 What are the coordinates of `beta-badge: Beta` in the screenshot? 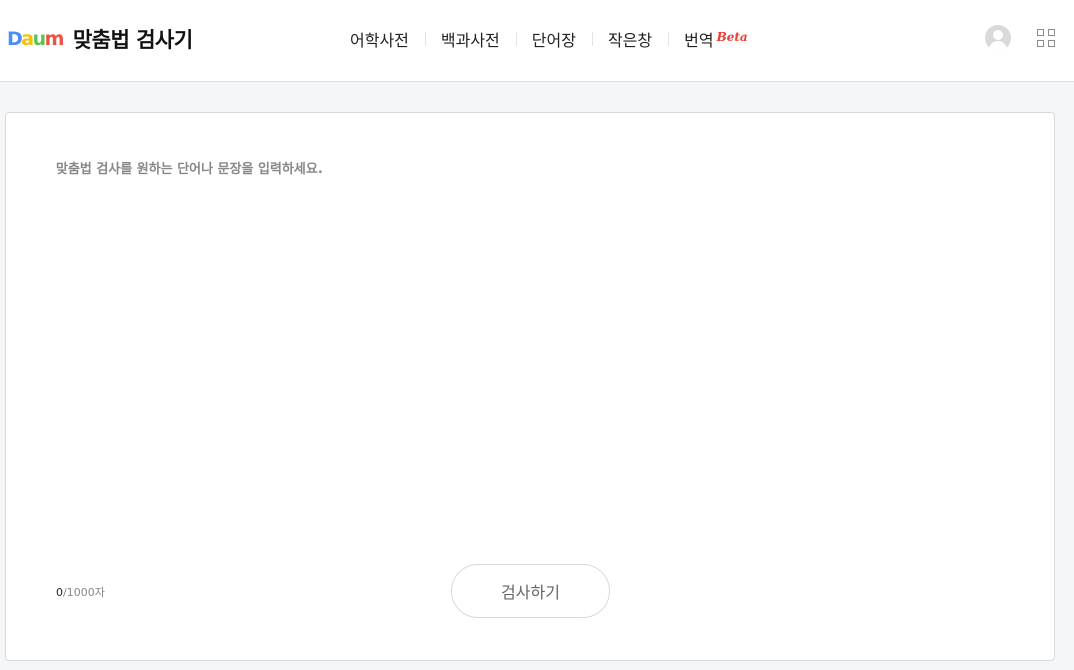 It's located at (732, 37).